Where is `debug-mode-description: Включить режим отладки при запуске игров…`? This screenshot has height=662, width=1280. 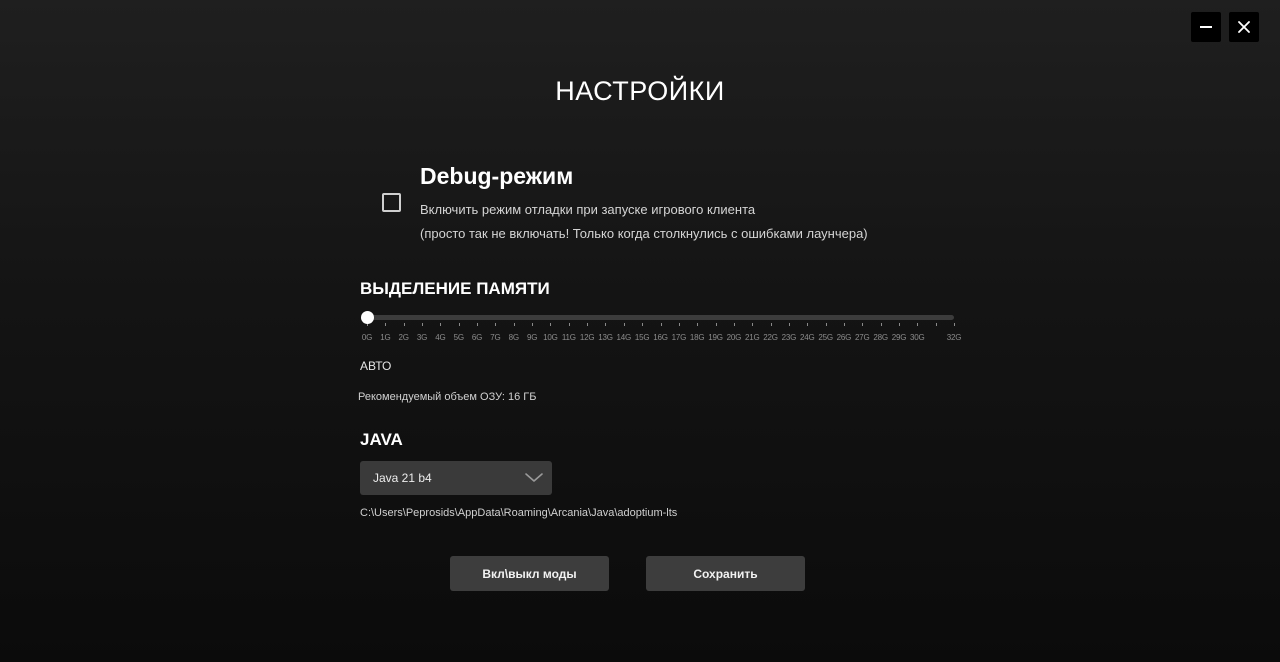
debug-mode-description: Включить режим отладки при запуске игров… is located at coordinates (588, 209).